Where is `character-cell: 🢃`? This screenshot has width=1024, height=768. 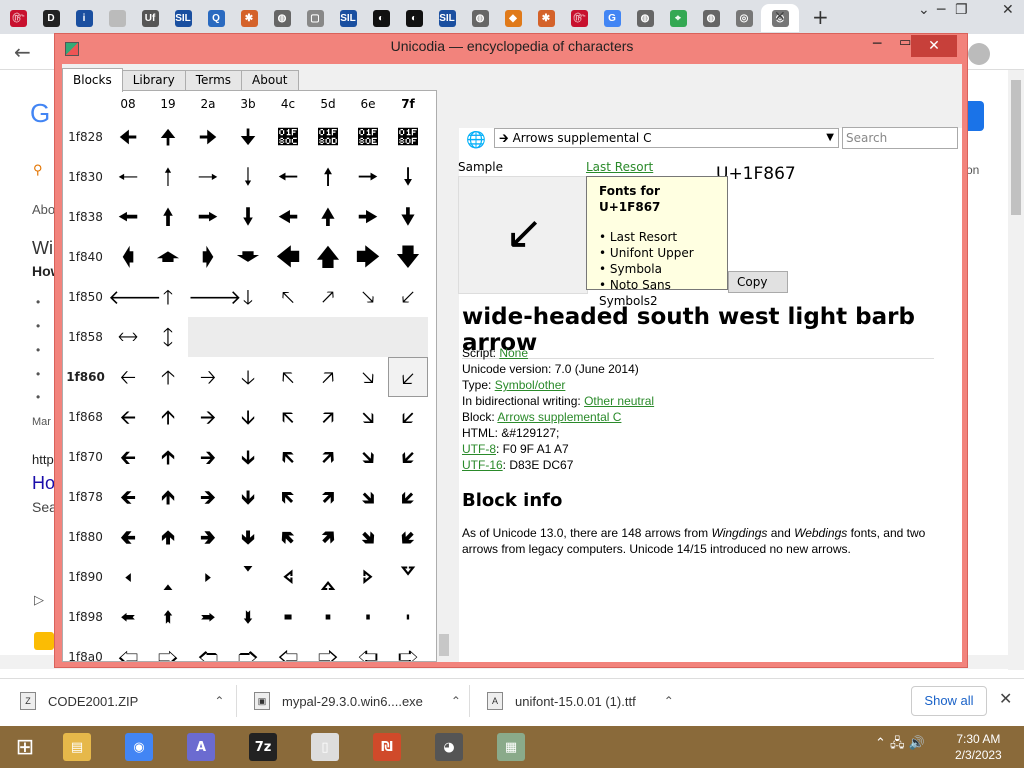 character-cell: 🢃 is located at coordinates (248, 537).